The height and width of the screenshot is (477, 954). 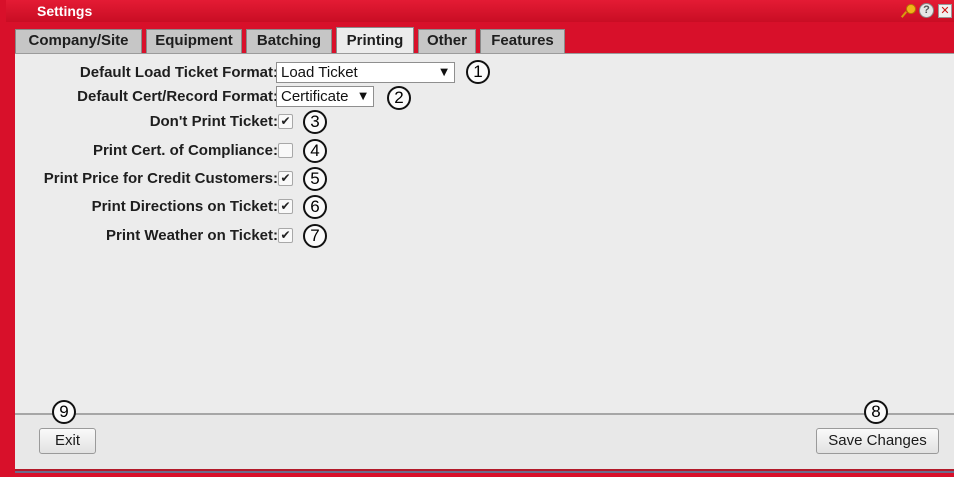 I want to click on callout-8: 8, so click(x=876, y=412).